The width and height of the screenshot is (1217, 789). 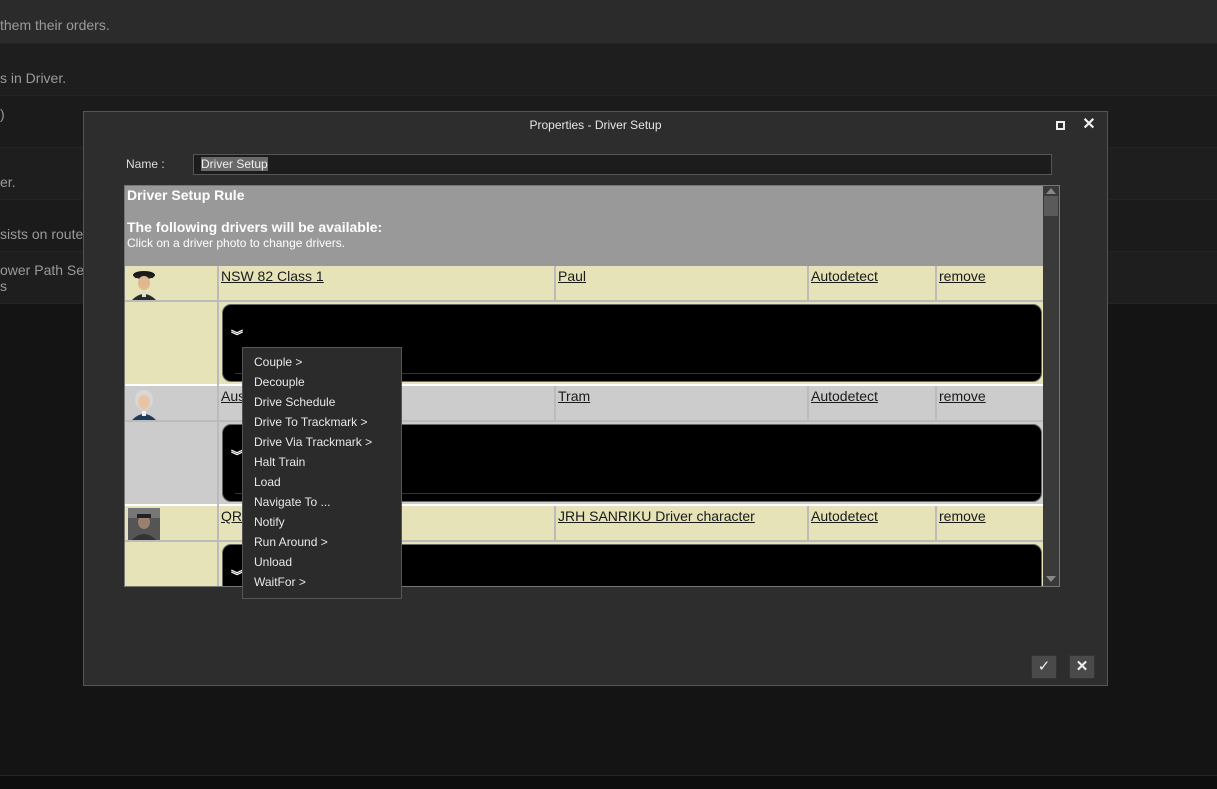 I want to click on driver-link: Paul, so click(x=572, y=276).